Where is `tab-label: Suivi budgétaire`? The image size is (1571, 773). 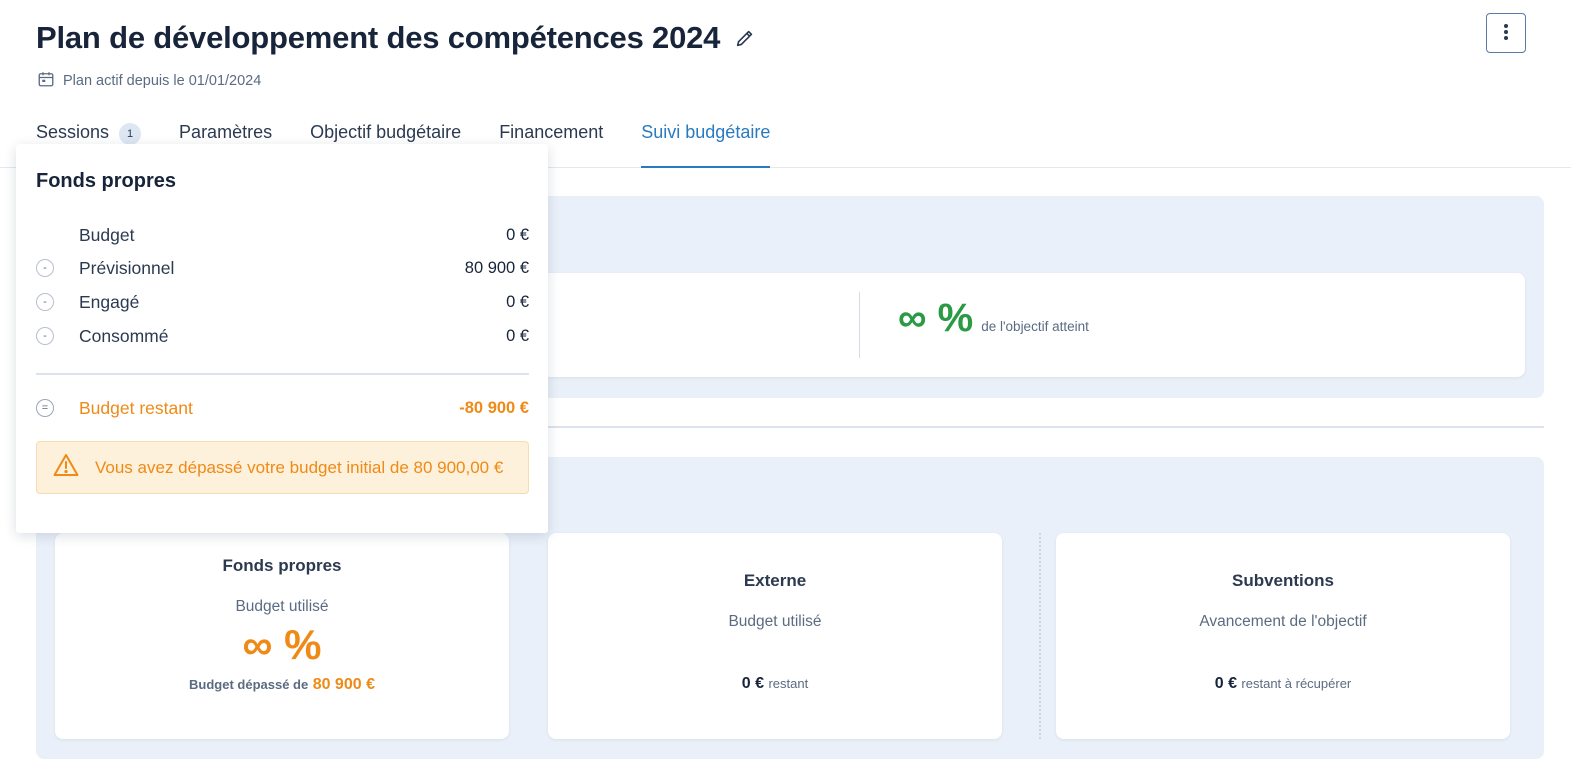
tab-label: Suivi budgétaire is located at coordinates (706, 132).